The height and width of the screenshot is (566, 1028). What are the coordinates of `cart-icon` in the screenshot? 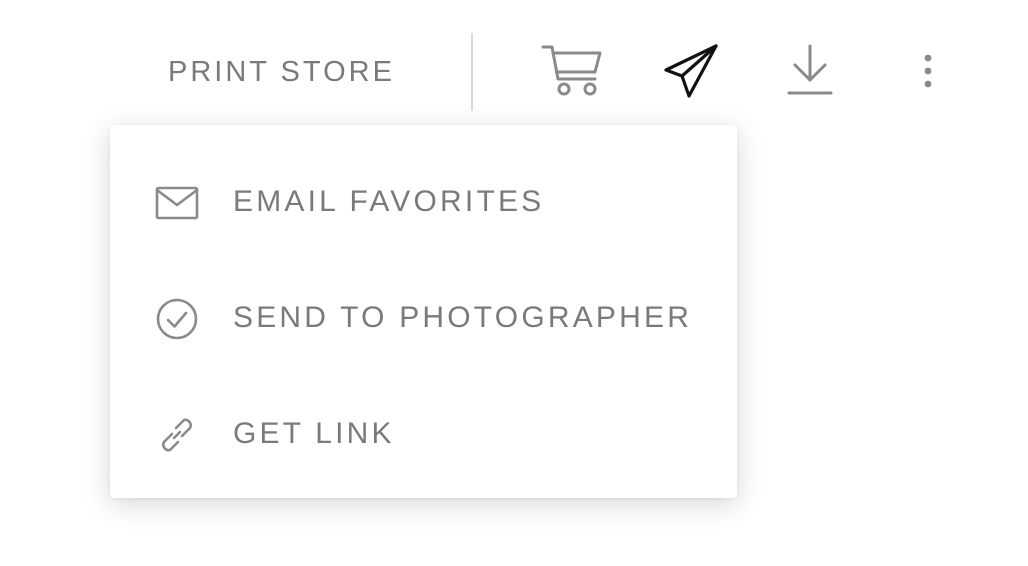 It's located at (572, 70).